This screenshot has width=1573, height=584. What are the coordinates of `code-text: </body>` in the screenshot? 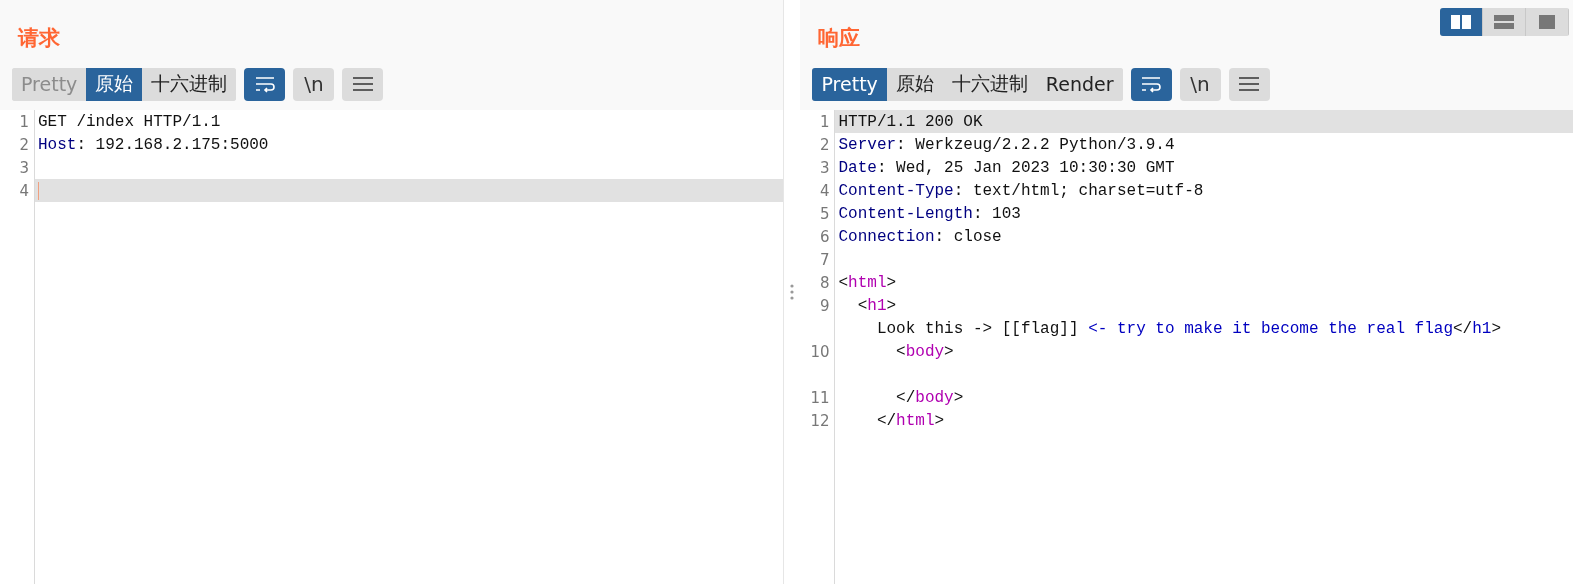 It's located at (929, 397).